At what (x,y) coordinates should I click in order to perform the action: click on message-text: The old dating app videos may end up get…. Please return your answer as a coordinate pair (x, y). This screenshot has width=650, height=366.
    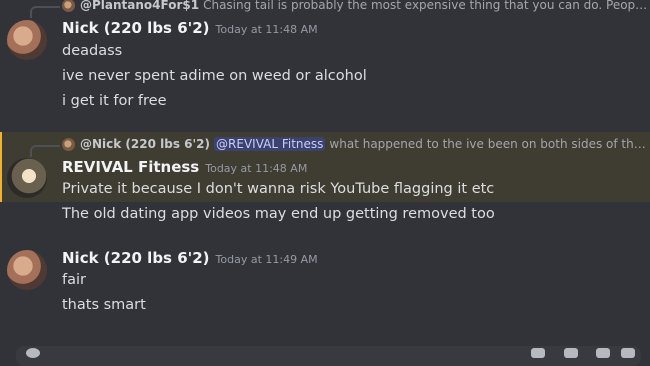
    Looking at the image, I should click on (278, 214).